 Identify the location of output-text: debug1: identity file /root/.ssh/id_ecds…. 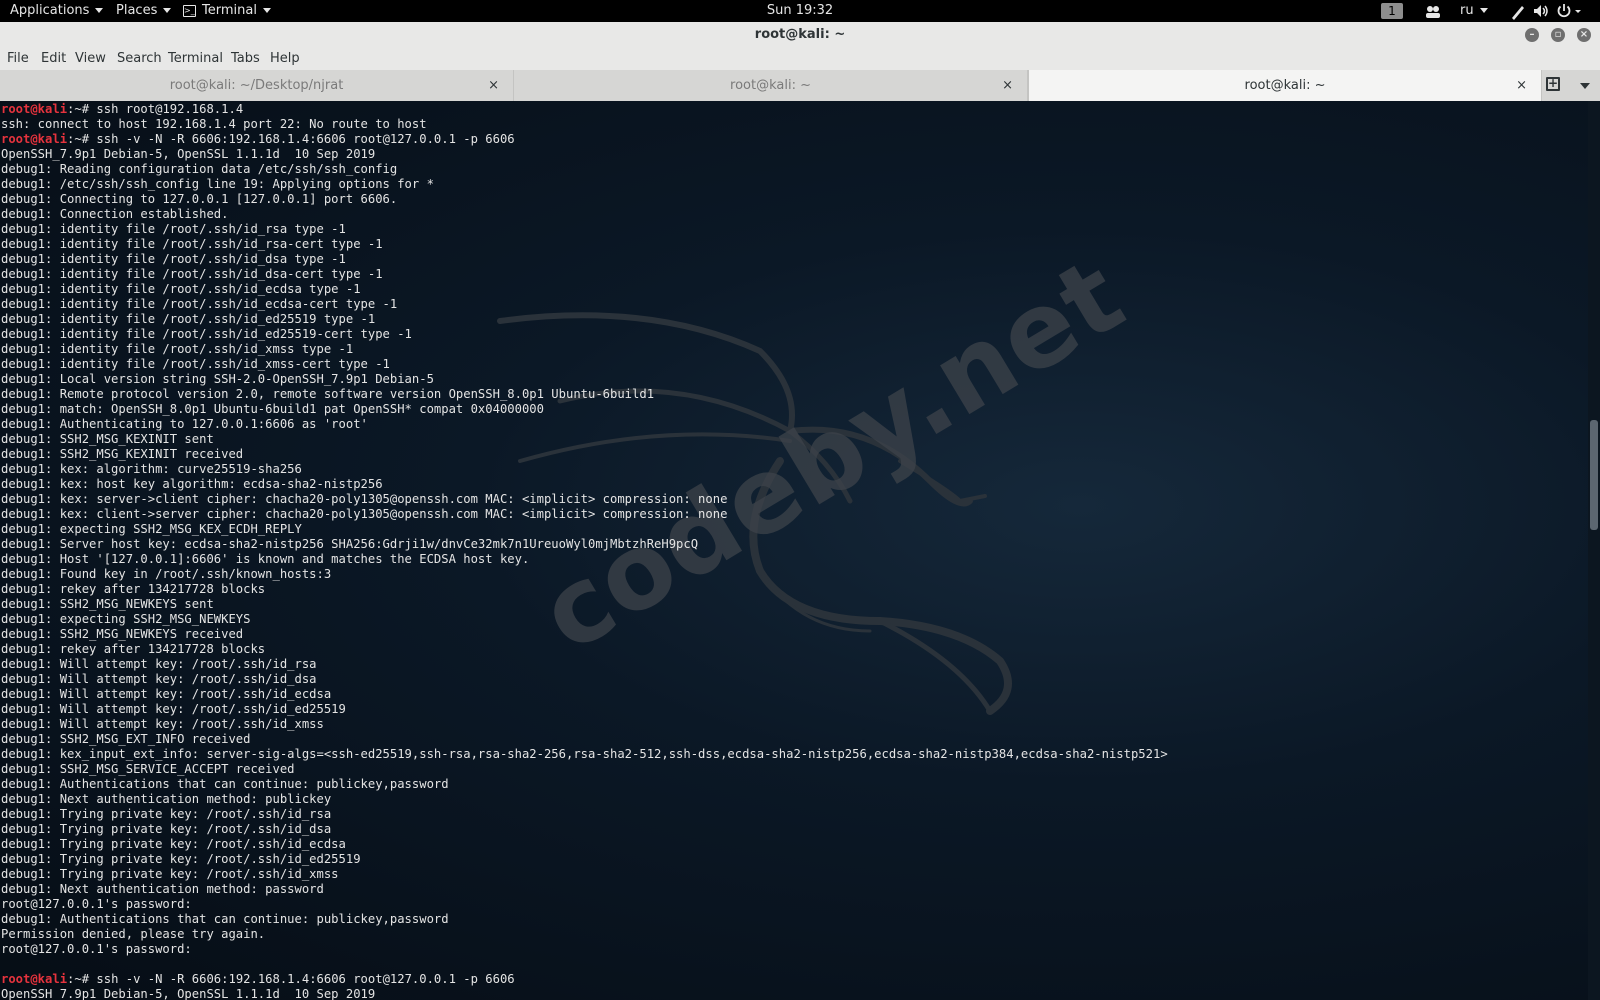
(181, 289).